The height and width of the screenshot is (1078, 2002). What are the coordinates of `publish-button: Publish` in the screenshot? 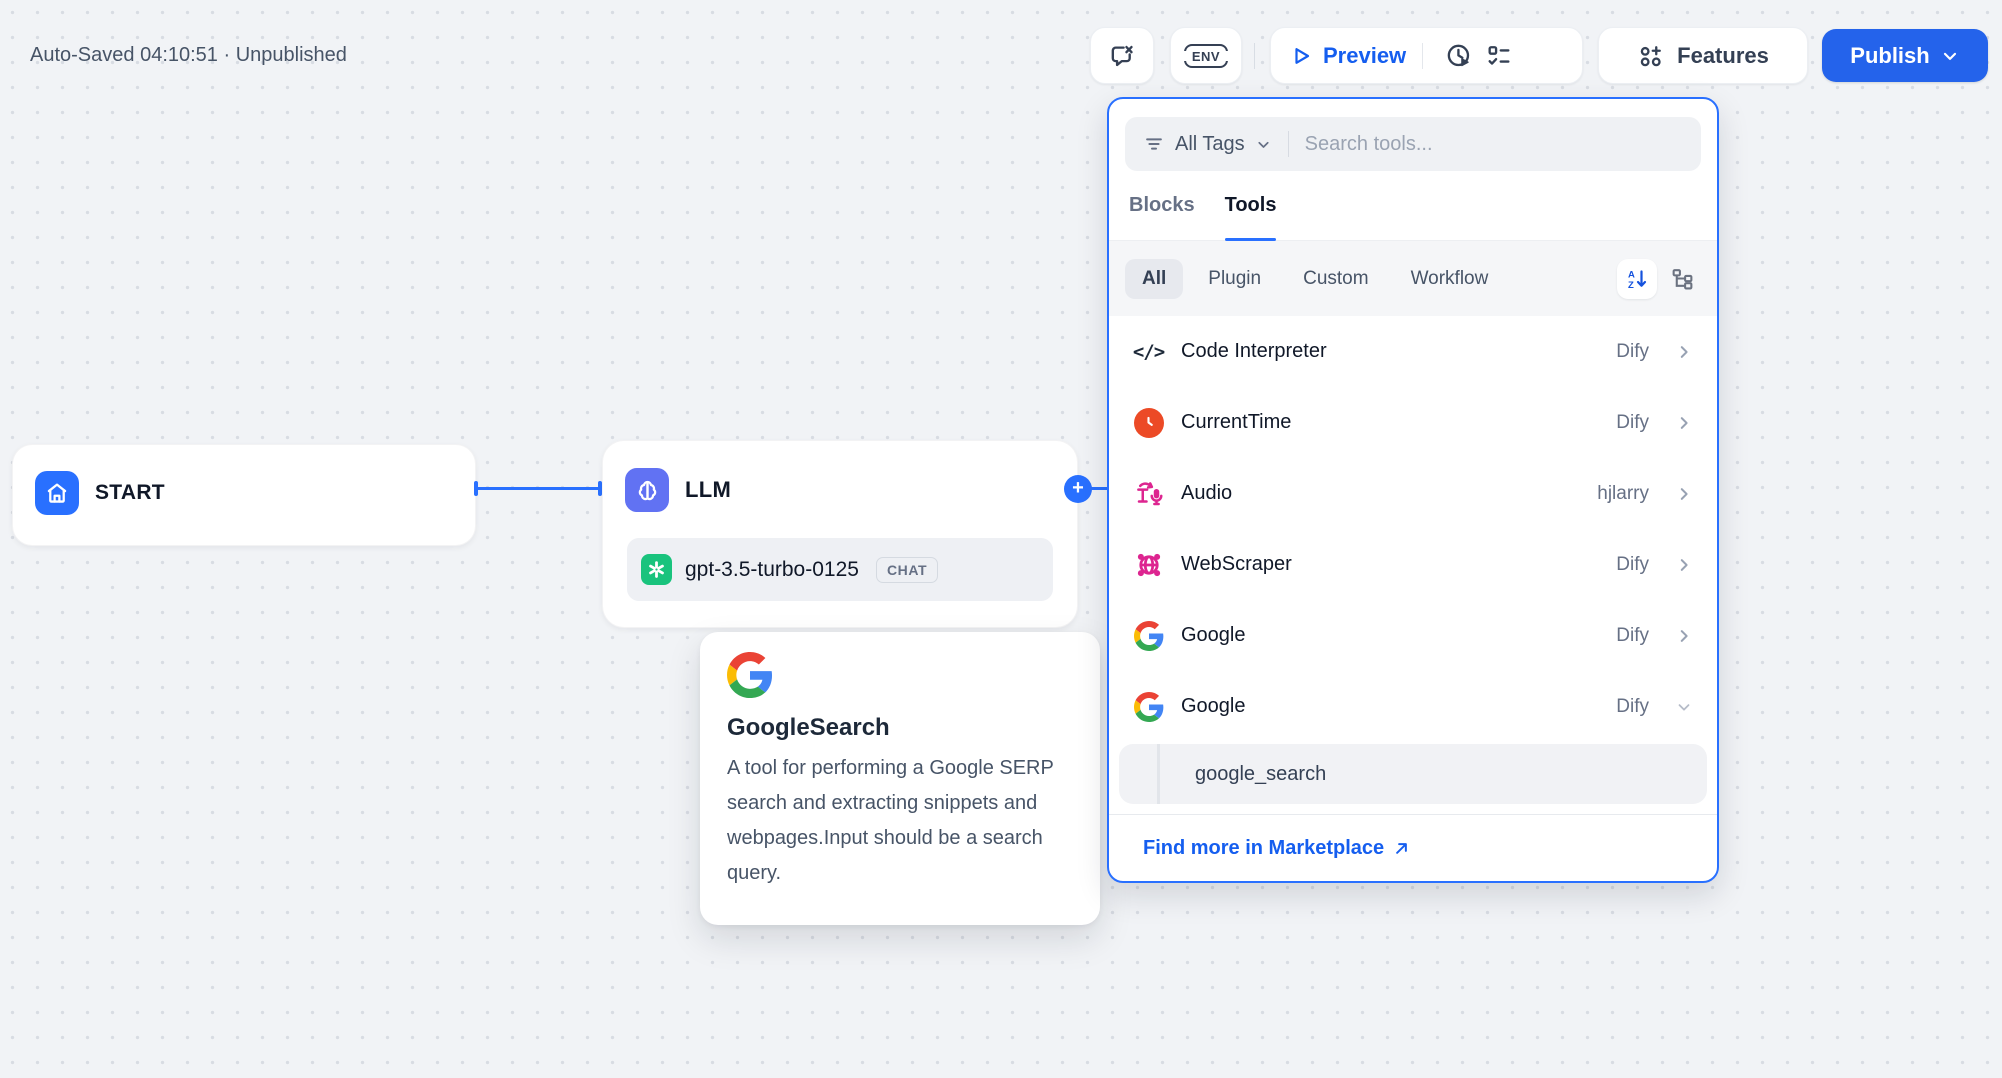 It's located at (1905, 55).